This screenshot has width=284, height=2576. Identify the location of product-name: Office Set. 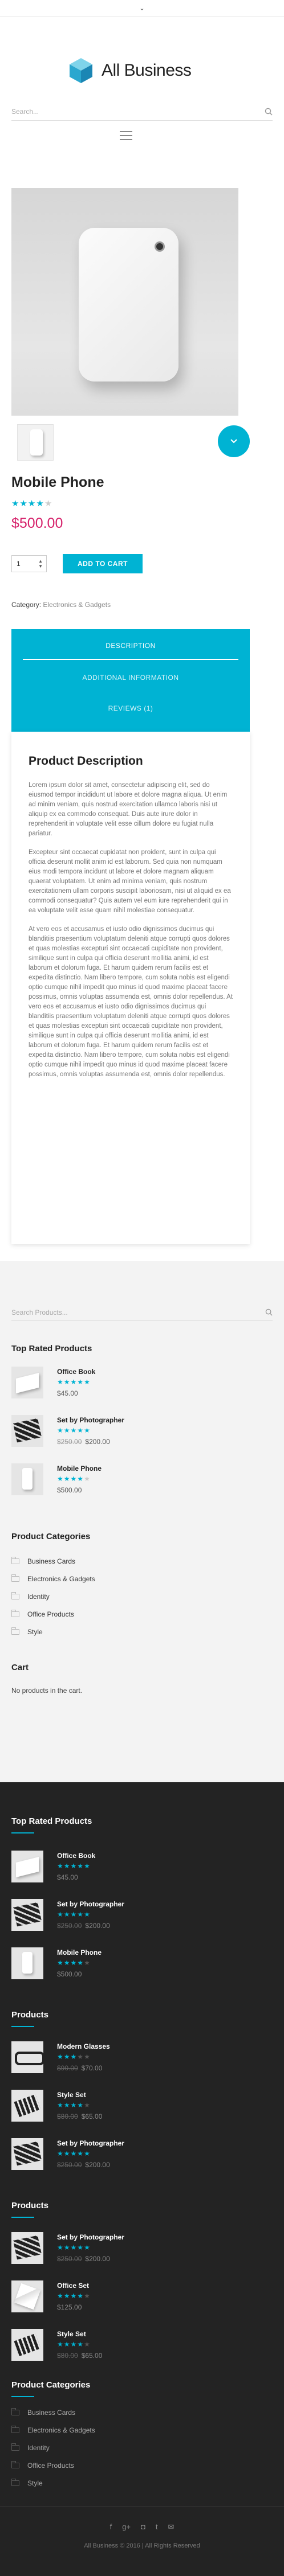
(73, 2286).